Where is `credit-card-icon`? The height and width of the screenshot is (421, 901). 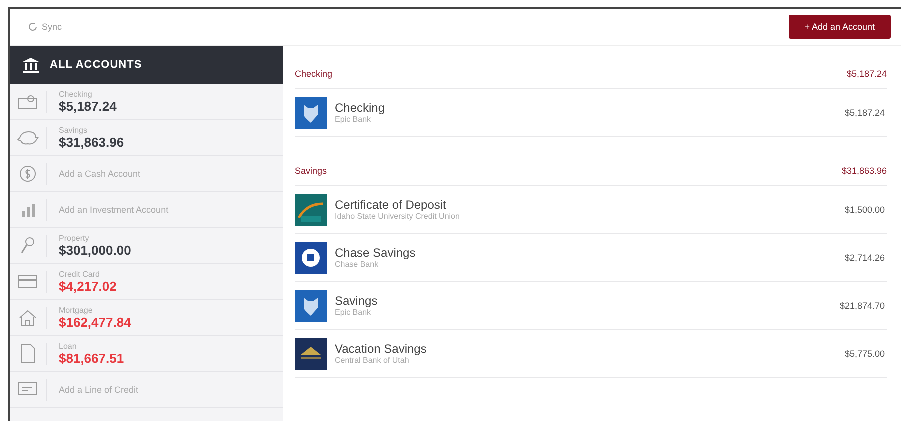
credit-card-icon is located at coordinates (28, 281).